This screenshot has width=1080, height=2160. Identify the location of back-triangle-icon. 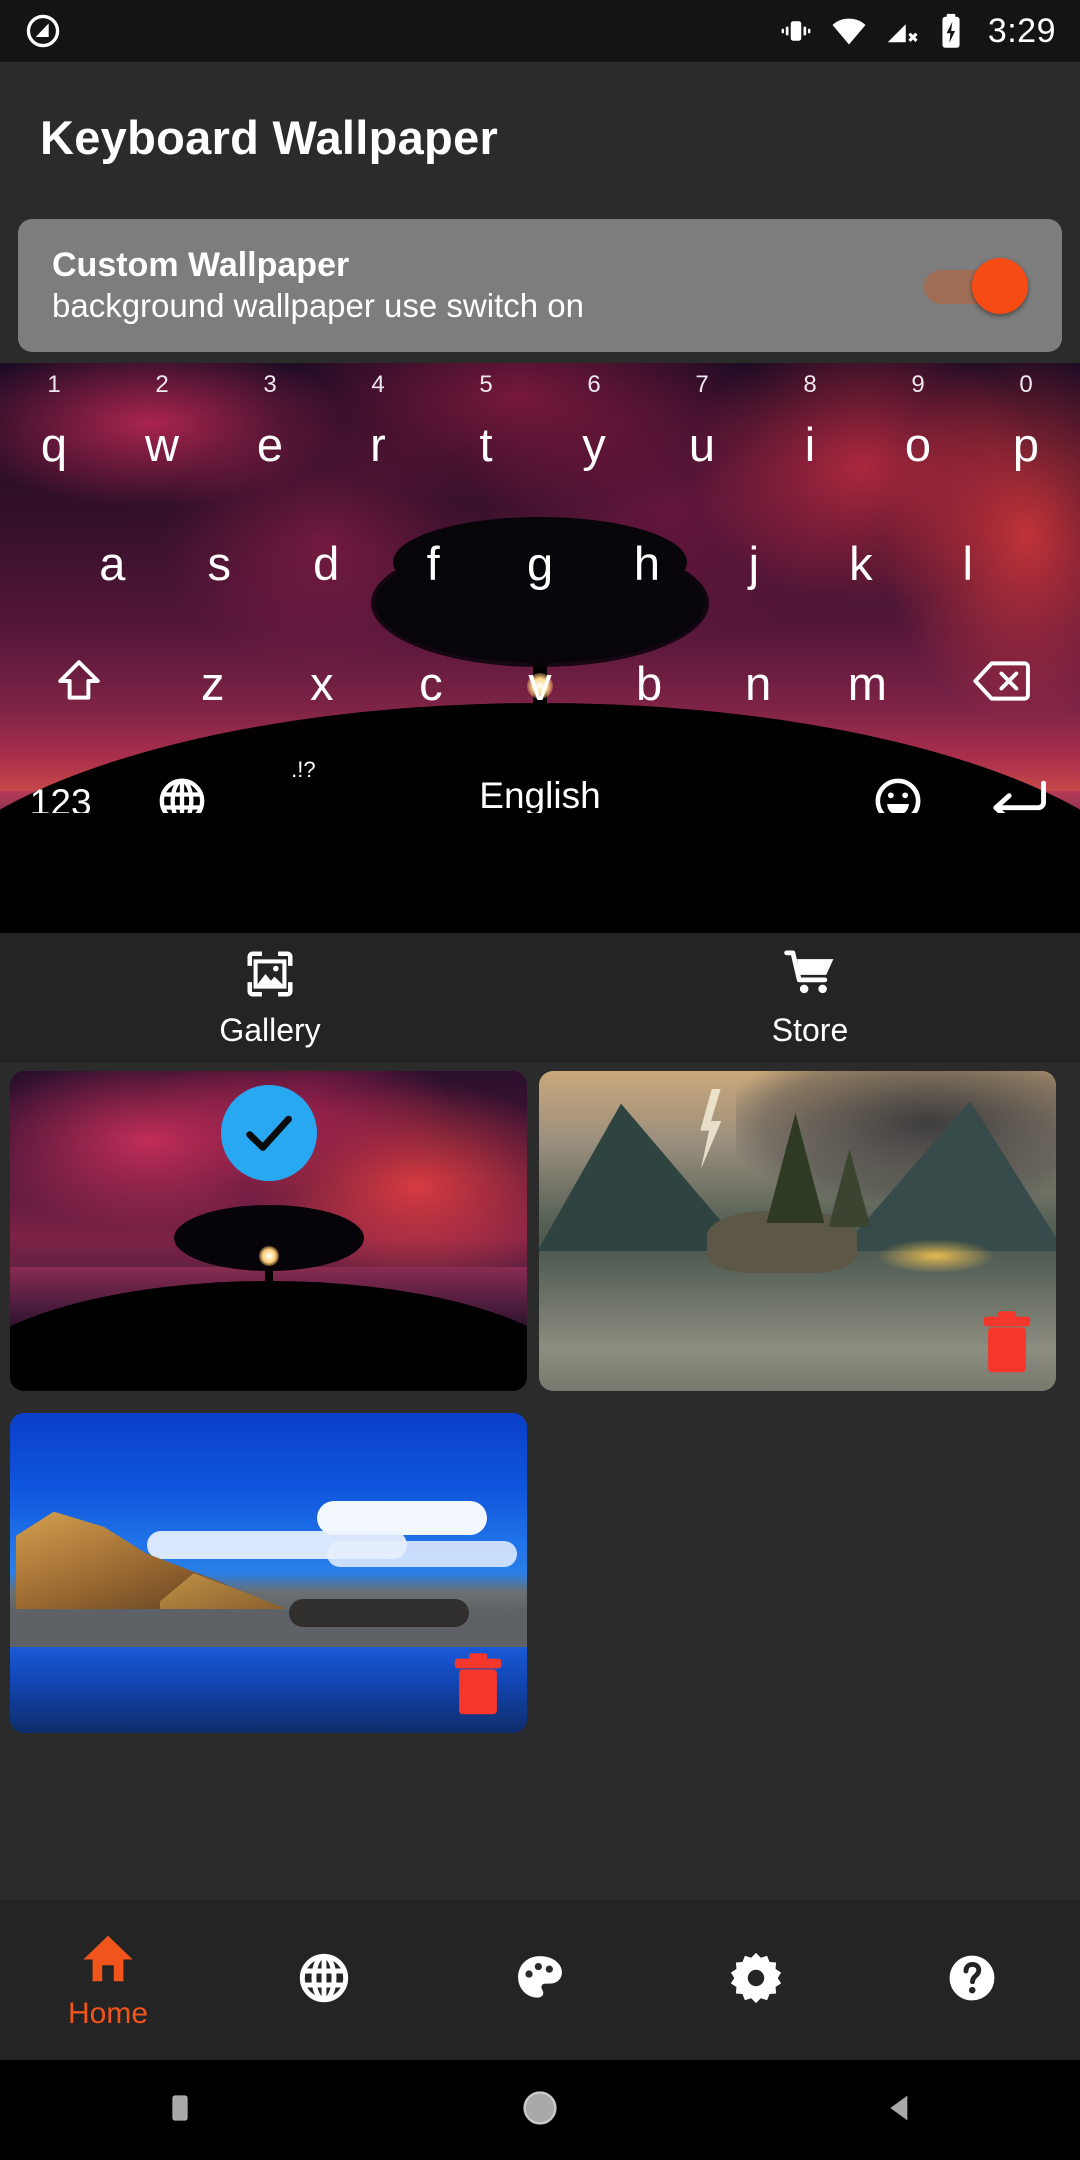
(900, 2110).